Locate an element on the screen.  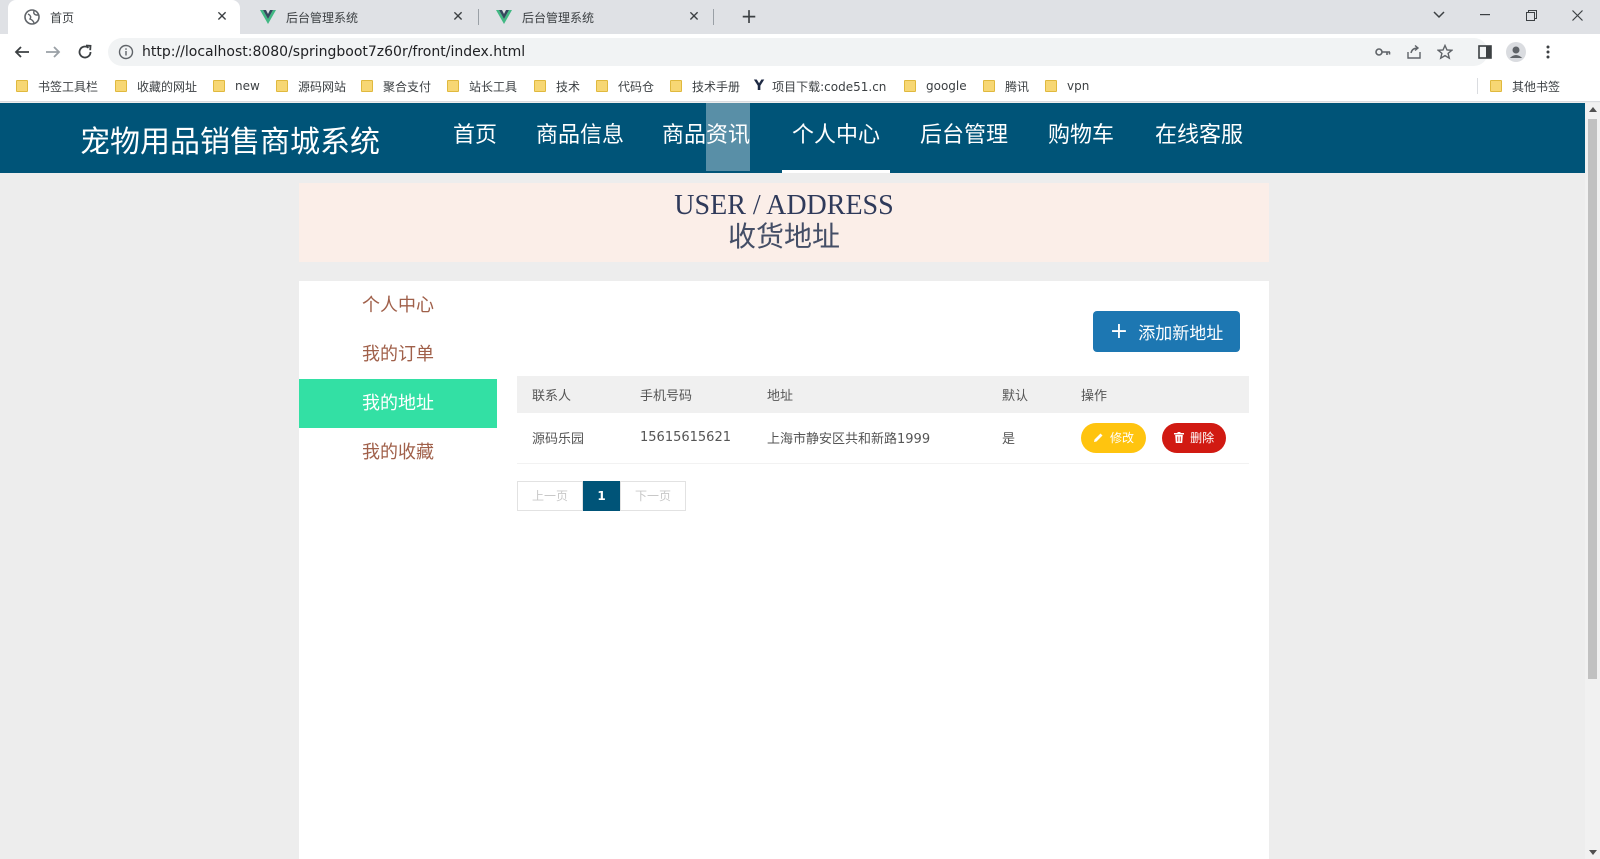
share-icon is located at coordinates (1414, 52).